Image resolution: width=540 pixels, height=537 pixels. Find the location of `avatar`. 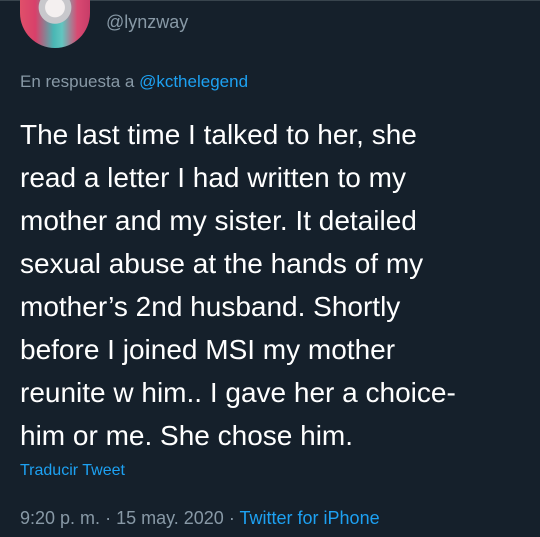

avatar is located at coordinates (55, 24).